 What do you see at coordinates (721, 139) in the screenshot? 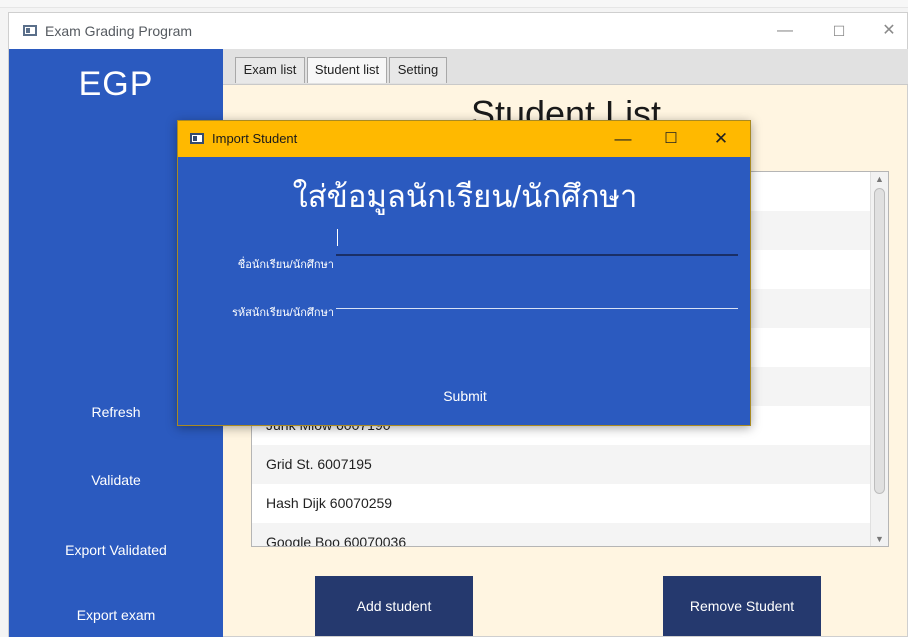
I see `dialog-close-icon: ✕` at bounding box center [721, 139].